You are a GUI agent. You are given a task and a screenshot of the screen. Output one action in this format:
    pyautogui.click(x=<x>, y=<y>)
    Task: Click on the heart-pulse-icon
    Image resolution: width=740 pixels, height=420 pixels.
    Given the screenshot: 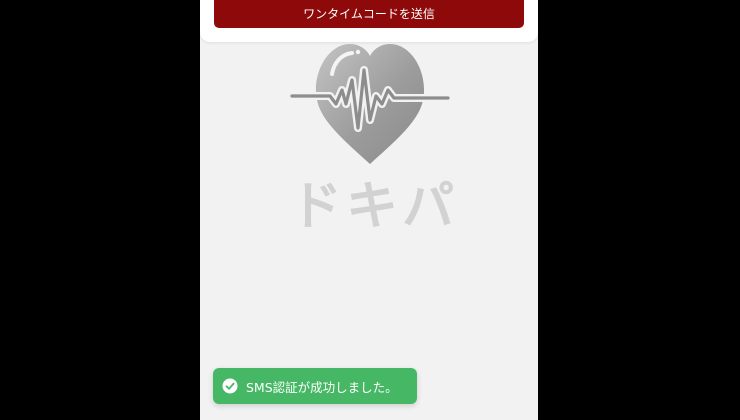 What is the action you would take?
    pyautogui.click(x=370, y=104)
    